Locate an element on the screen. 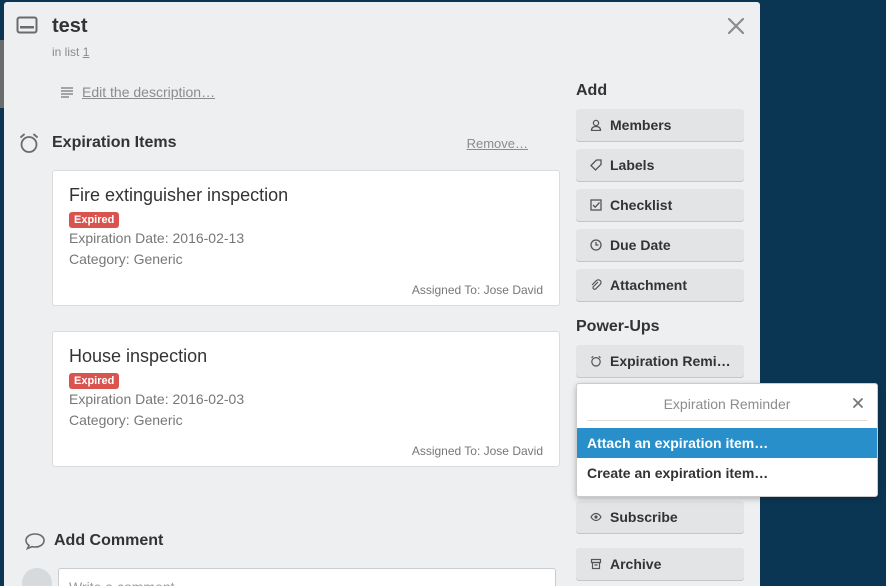  card-title: test is located at coordinates (70, 26).